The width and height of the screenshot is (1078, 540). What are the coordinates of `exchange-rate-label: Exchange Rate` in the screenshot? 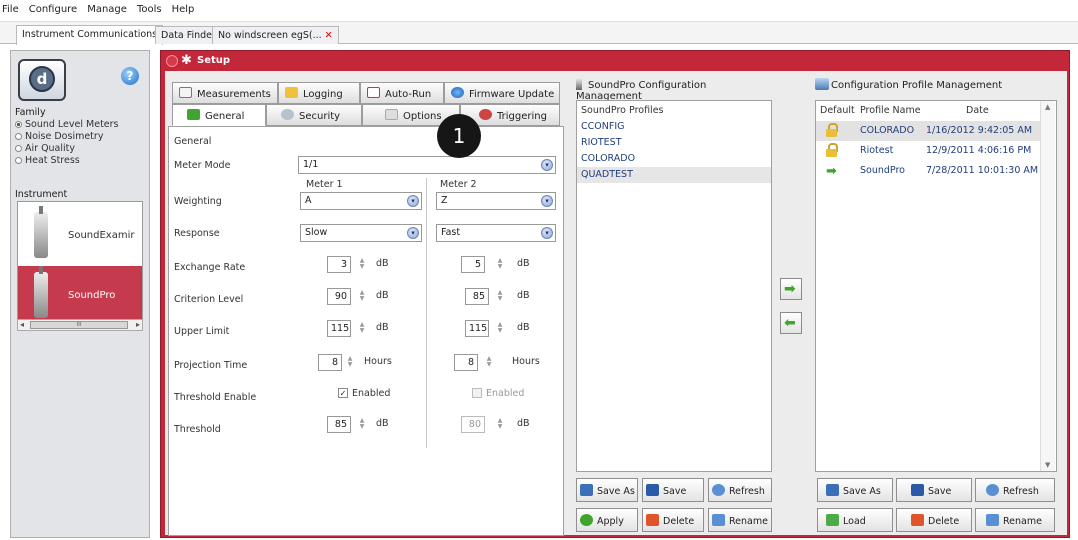 It's located at (210, 267).